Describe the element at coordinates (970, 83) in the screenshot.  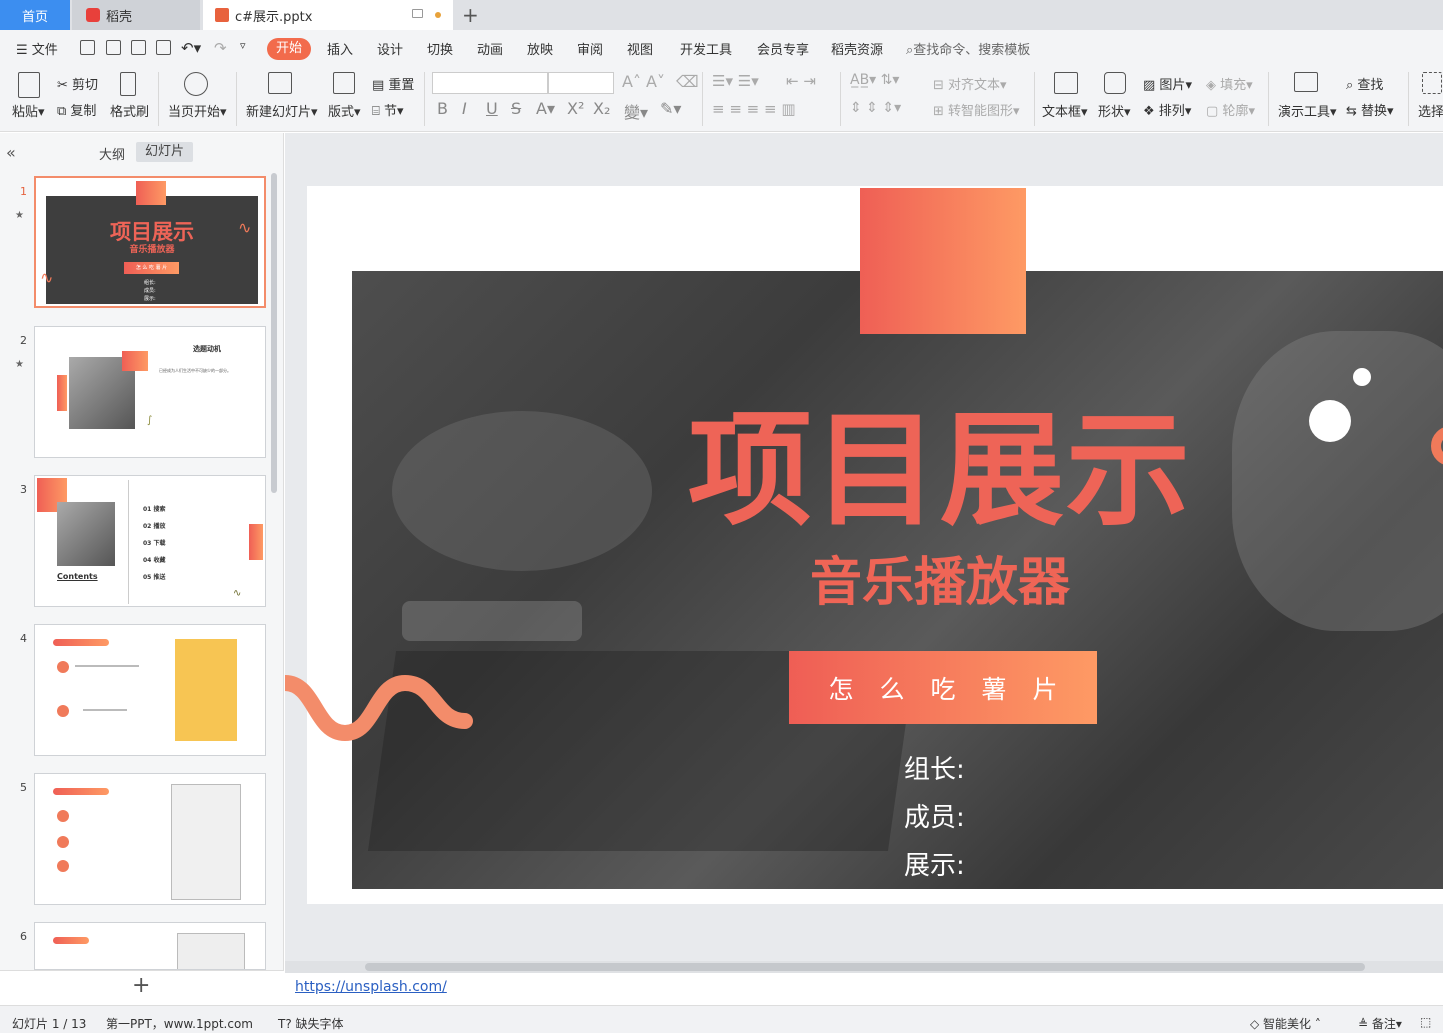
I see `align-text-button: ⊟ 对齐文本▾` at that location.